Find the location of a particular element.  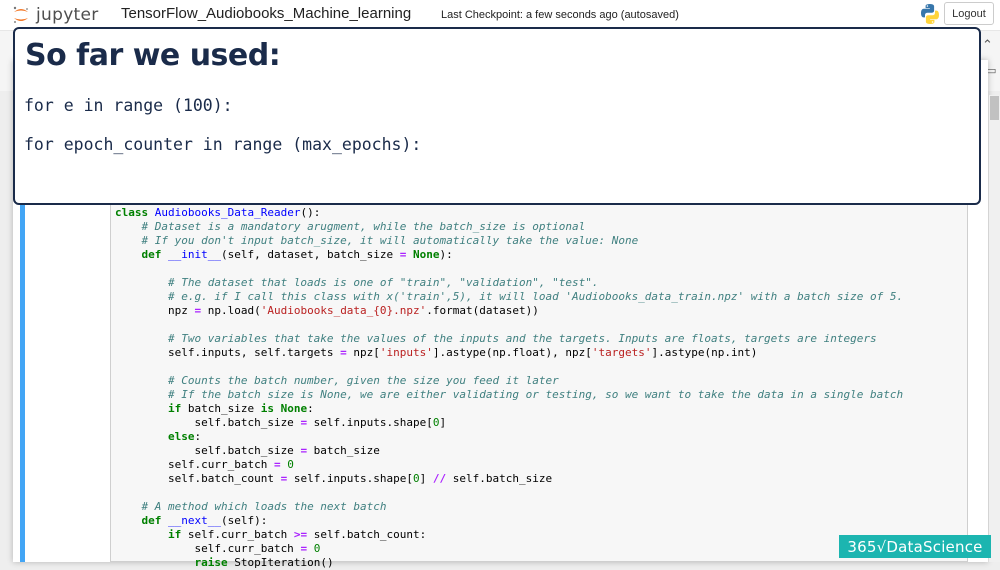

collapse-header-icon: ⌃ is located at coordinates (987, 45).